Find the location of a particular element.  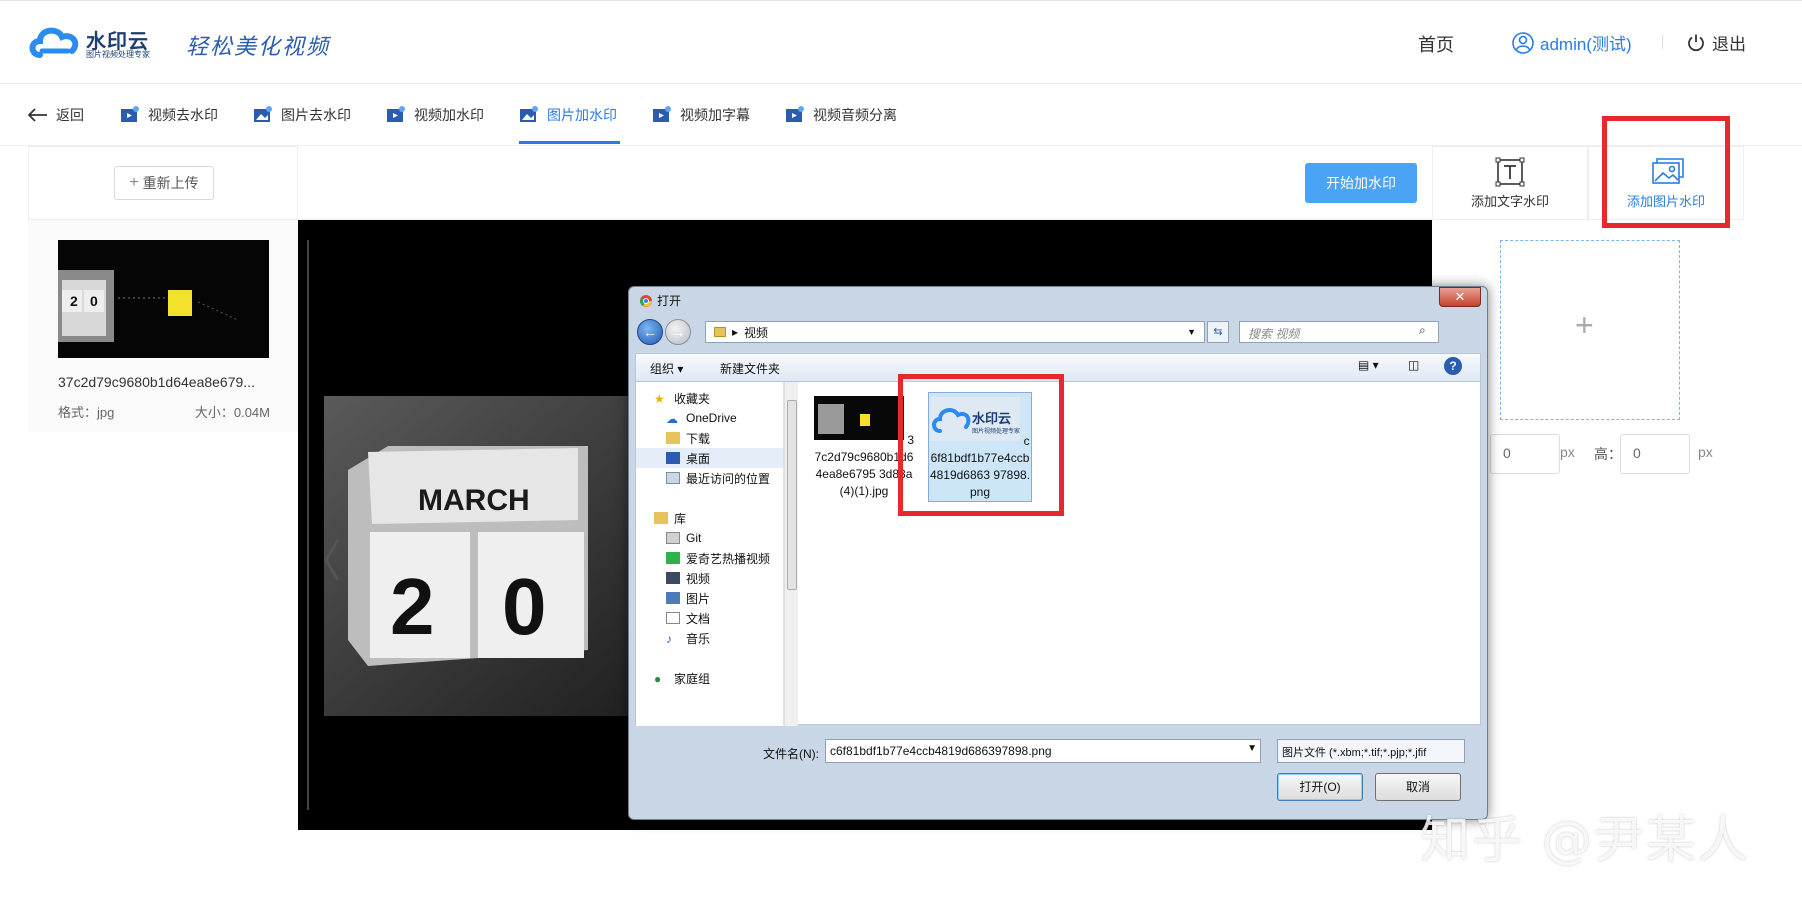

organize-button: 组织 ▾ is located at coordinates (666, 368).